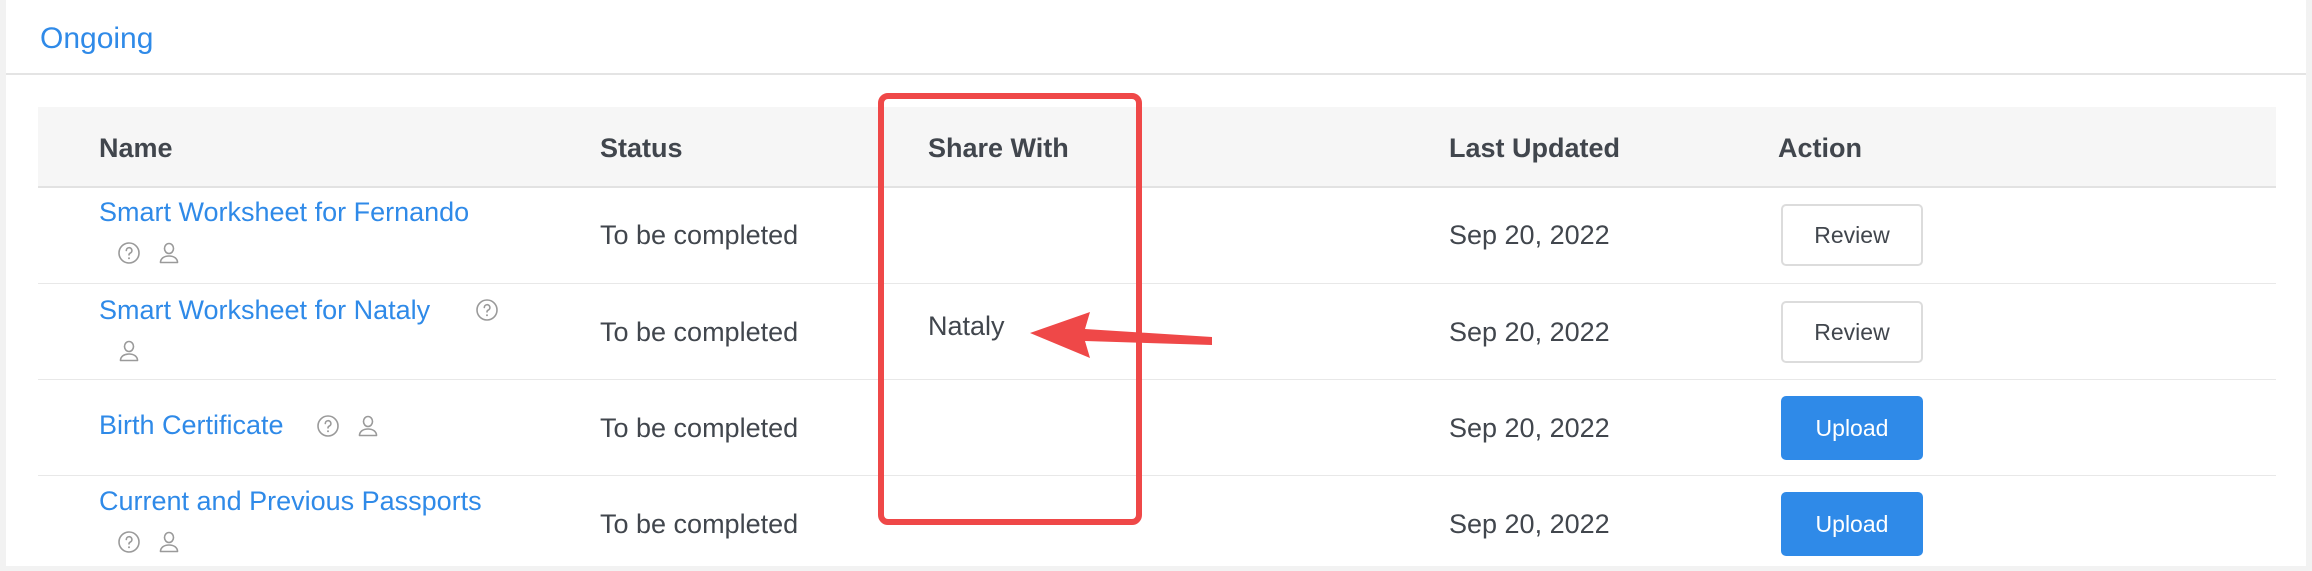 The height and width of the screenshot is (571, 2312). What do you see at coordinates (264, 310) in the screenshot?
I see `document-link: Smart Worksheet for Nataly` at bounding box center [264, 310].